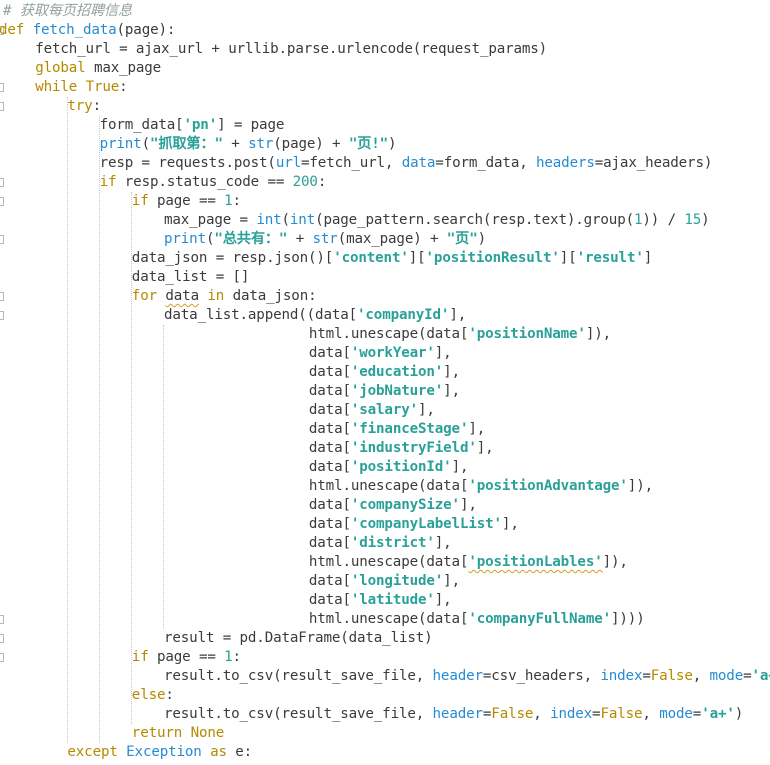 This screenshot has height=765, width=770. I want to click on code-token: 'pn', so click(200, 125).